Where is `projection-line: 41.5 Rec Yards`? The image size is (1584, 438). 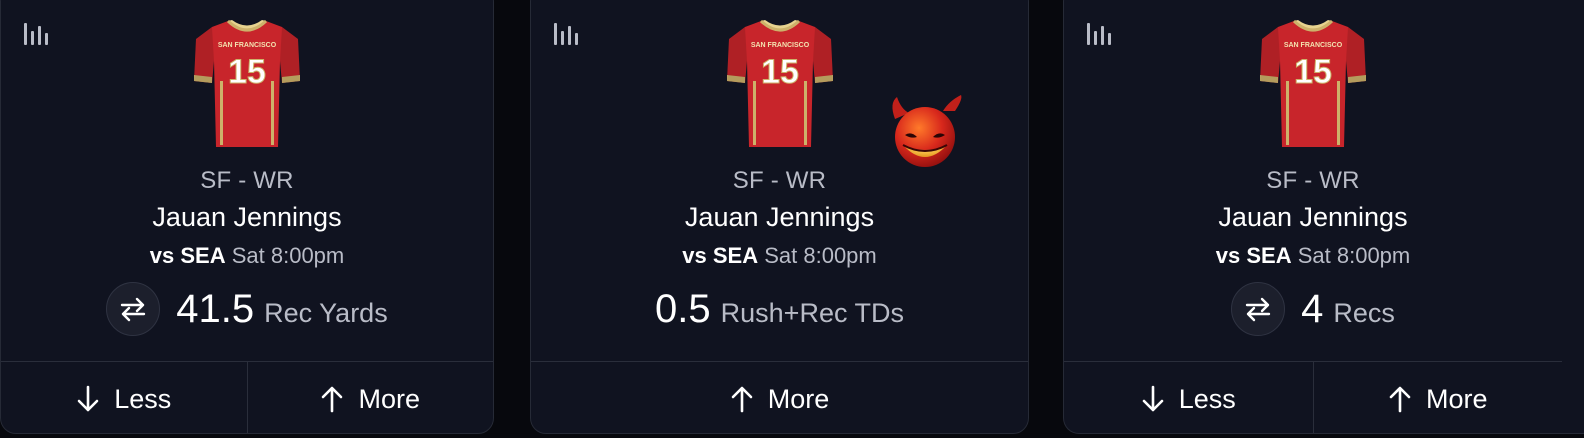 projection-line: 41.5 Rec Yards is located at coordinates (247, 309).